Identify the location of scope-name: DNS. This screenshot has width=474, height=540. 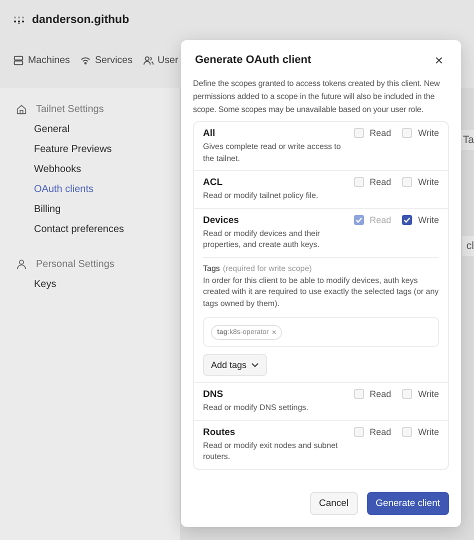
(213, 394).